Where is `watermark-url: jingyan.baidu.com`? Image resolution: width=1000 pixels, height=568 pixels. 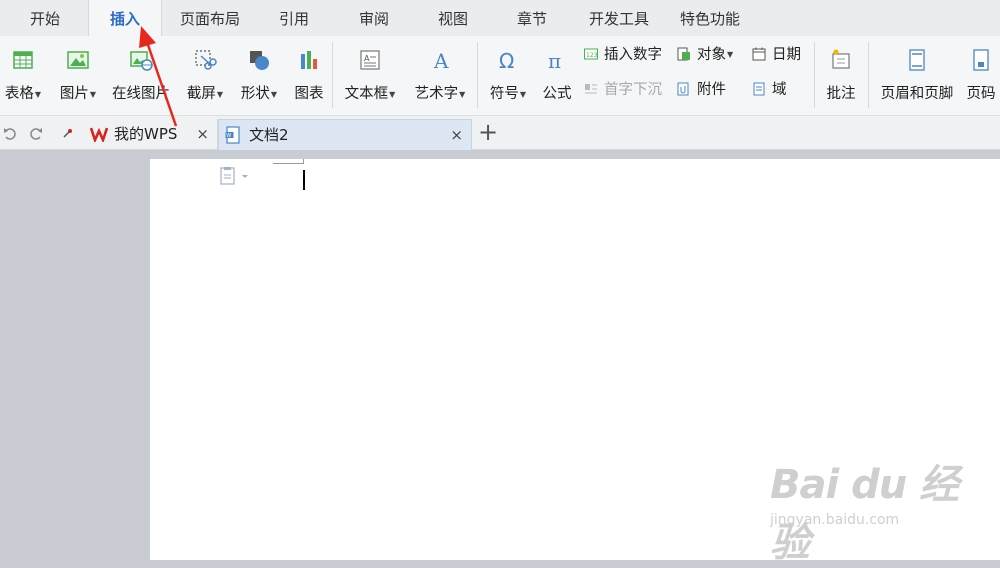
watermark-url: jingyan.baidu.com is located at coordinates (835, 520).